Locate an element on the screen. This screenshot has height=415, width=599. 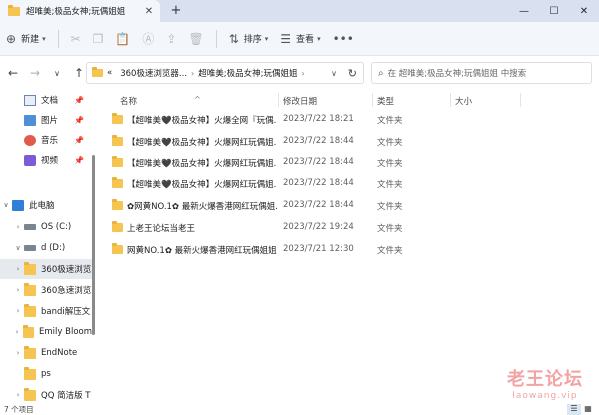
sidebar-folder: › Emily Bloom is located at coordinates (46, 332).